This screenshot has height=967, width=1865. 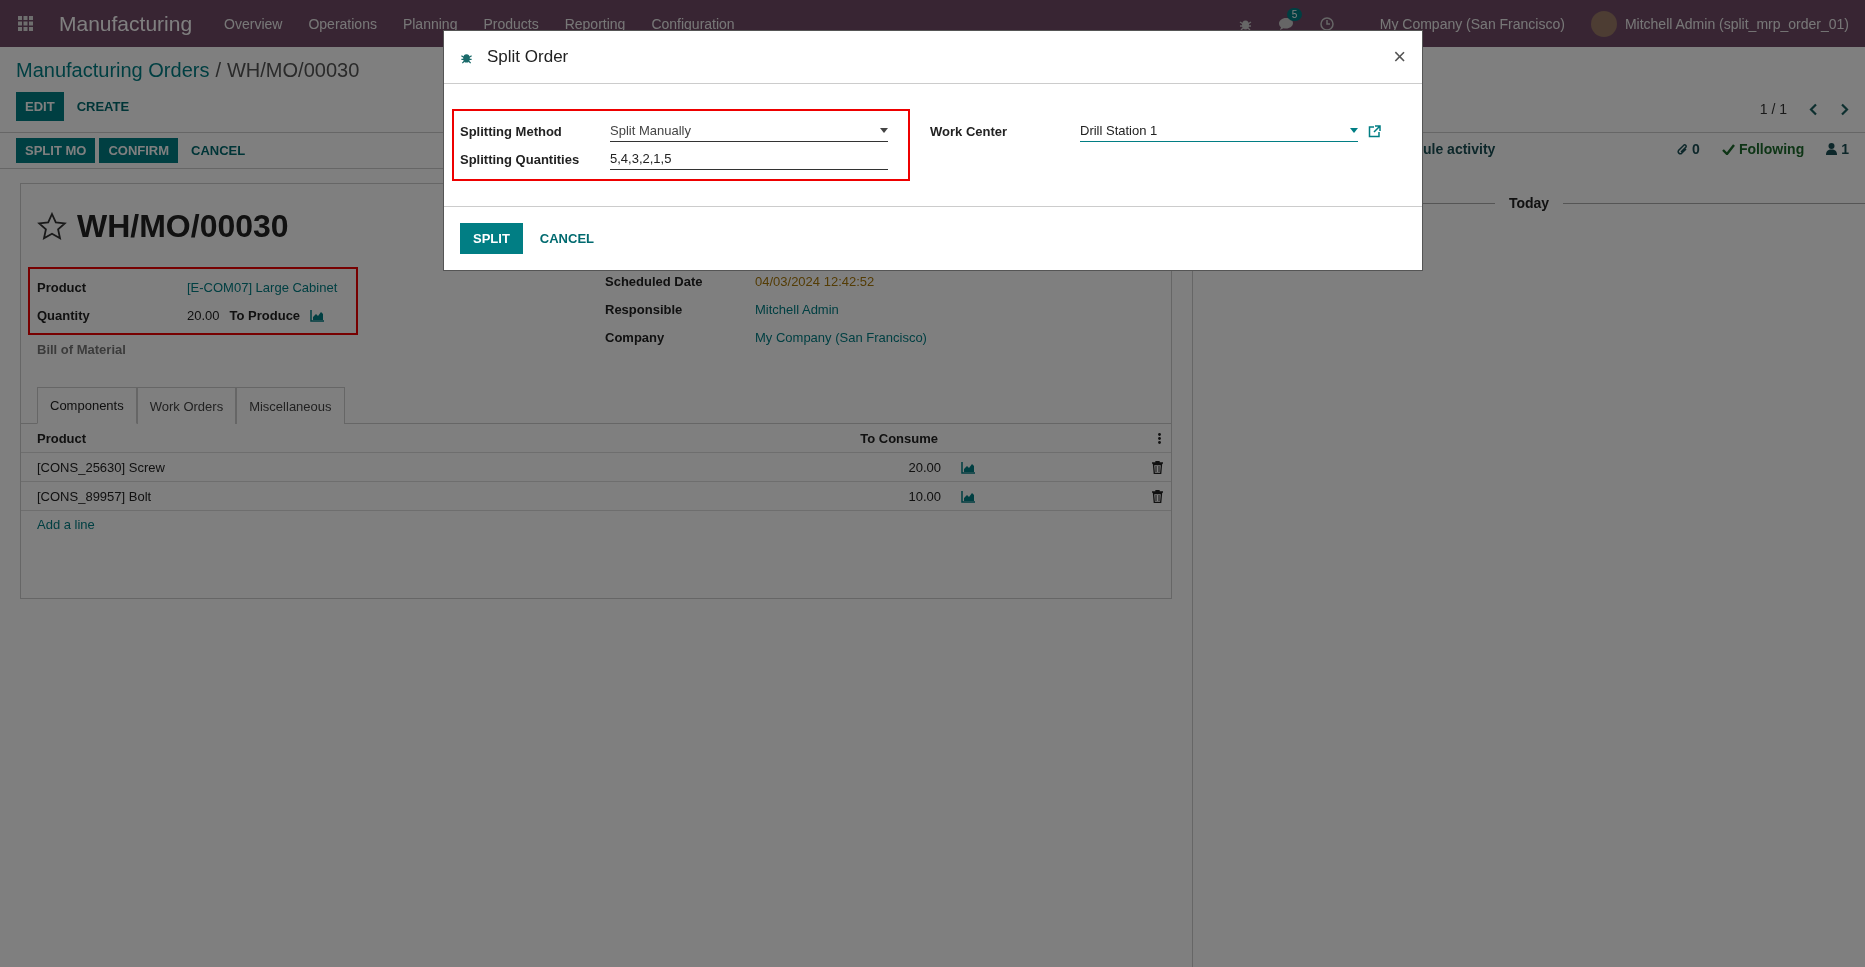 What do you see at coordinates (841, 337) in the screenshot?
I see `field-link: My Company (San Francisco)` at bounding box center [841, 337].